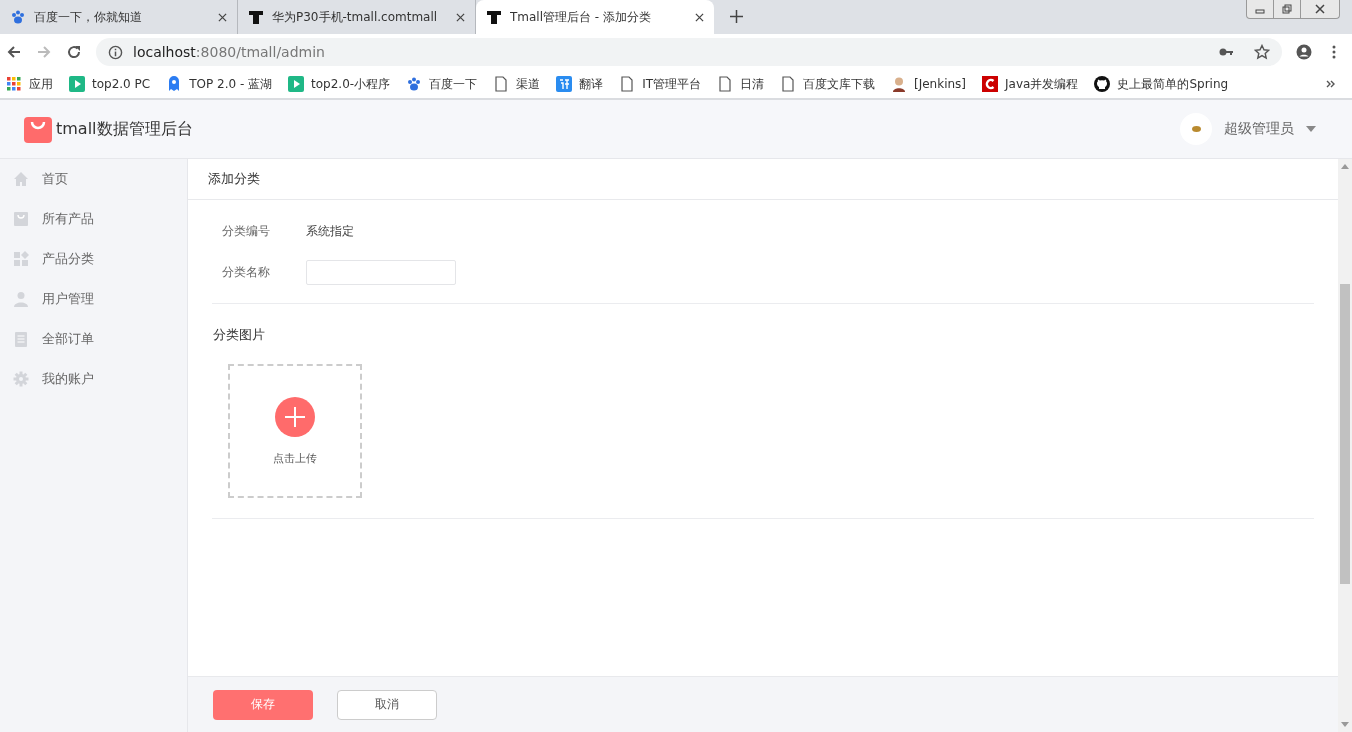  Describe the element at coordinates (1196, 129) in the screenshot. I see `user-avatar` at that location.